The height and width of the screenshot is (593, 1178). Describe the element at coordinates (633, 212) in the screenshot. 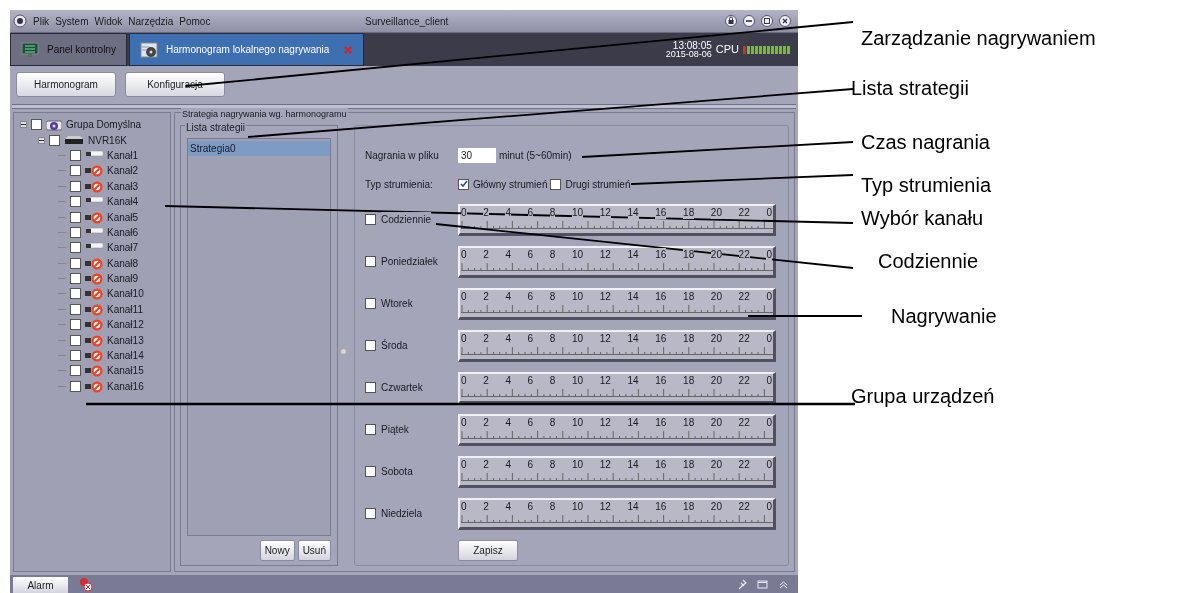

I see `hour-label: 14` at that location.